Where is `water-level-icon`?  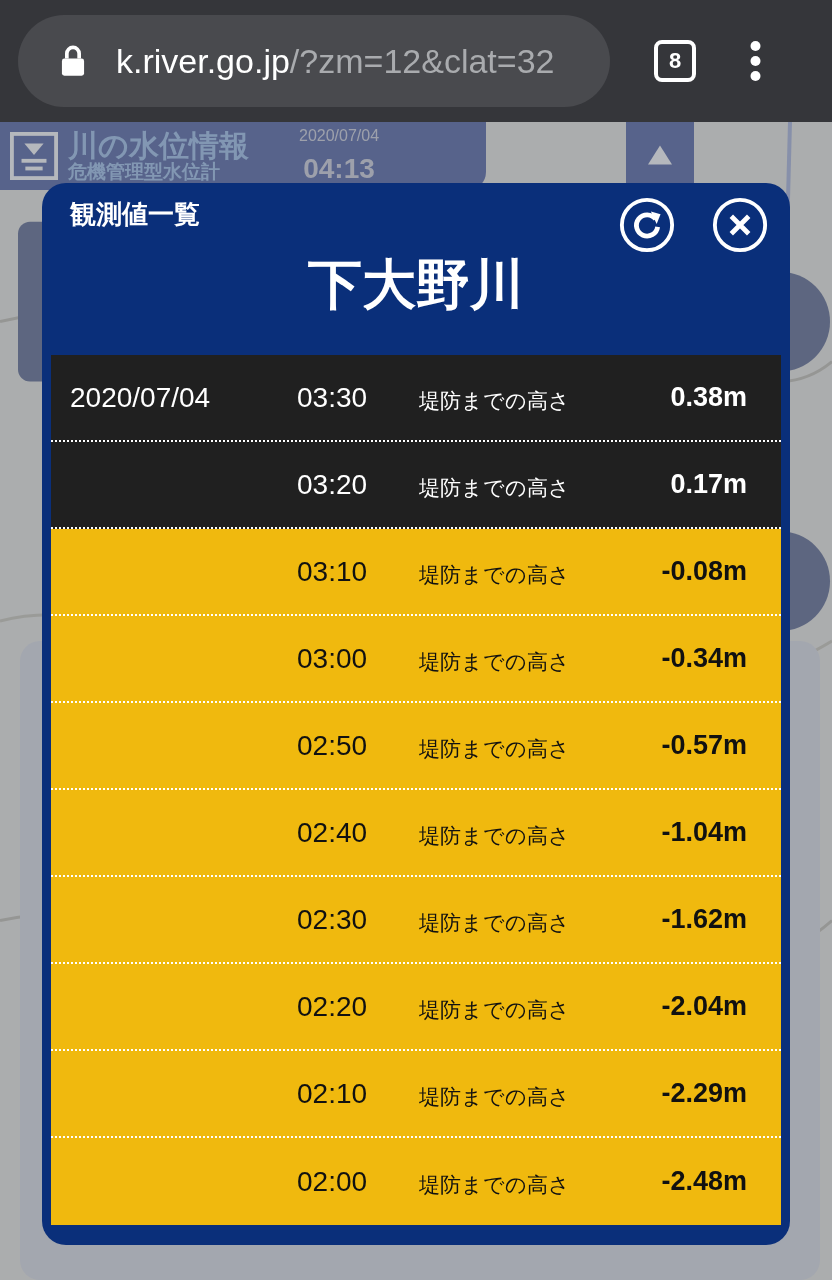 water-level-icon is located at coordinates (34, 156).